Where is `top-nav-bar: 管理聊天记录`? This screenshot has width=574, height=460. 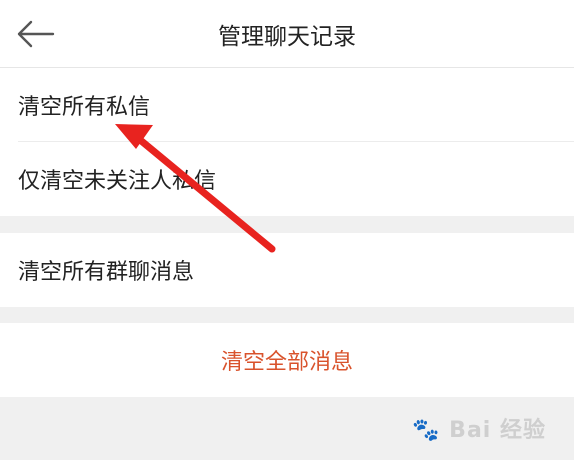 top-nav-bar: 管理聊天记录 is located at coordinates (287, 34).